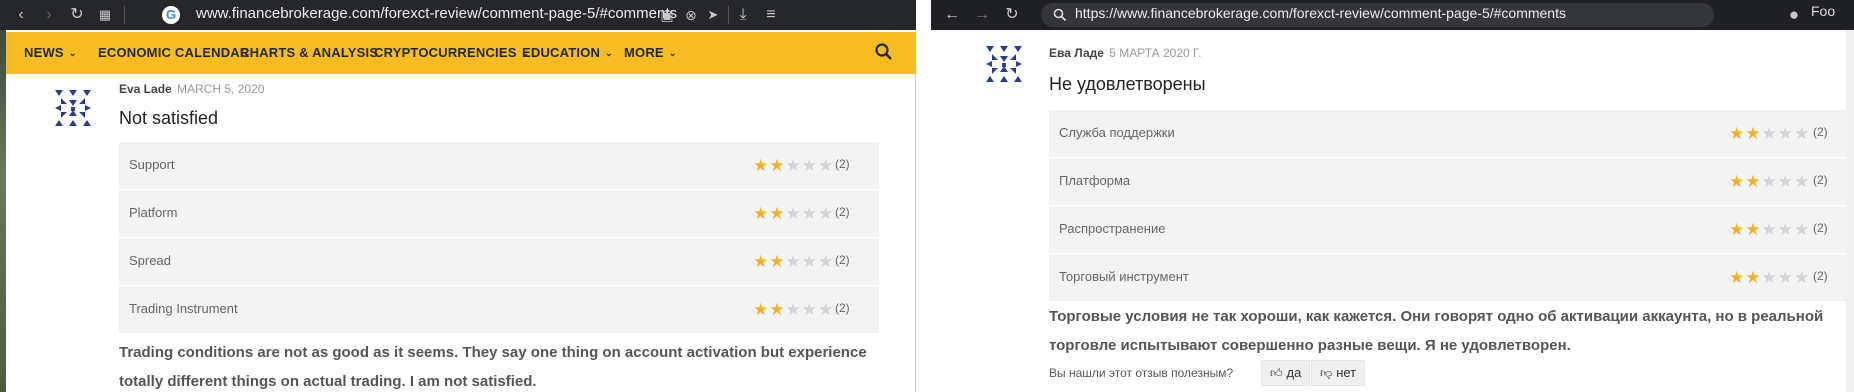  I want to click on nav-item-label: NEWS, so click(44, 52).